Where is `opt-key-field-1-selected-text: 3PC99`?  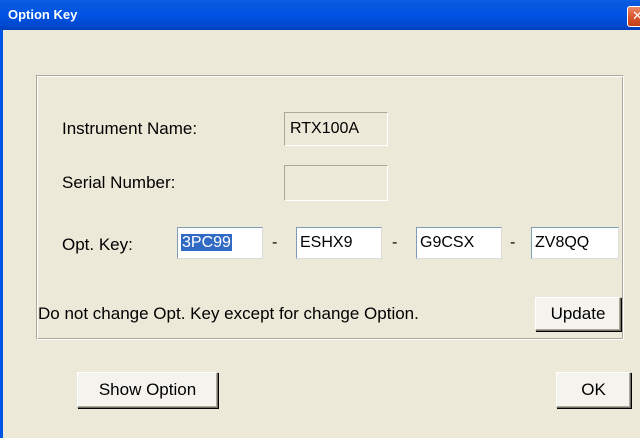 opt-key-field-1-selected-text: 3PC99 is located at coordinates (206, 242).